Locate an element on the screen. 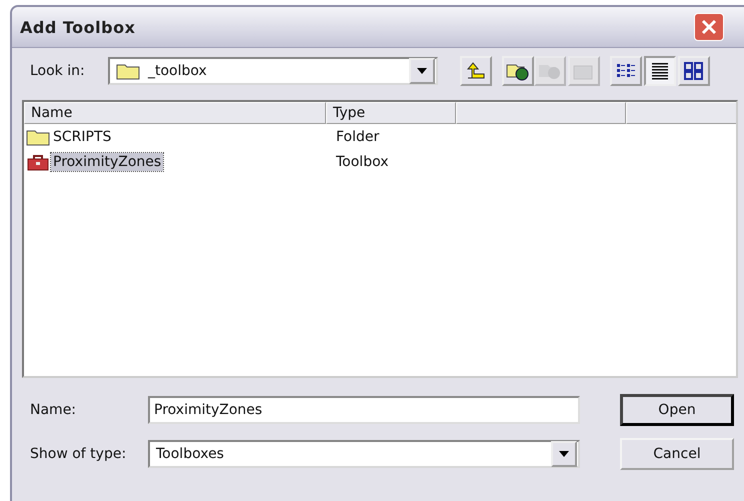  thumbnails-button is located at coordinates (694, 71).